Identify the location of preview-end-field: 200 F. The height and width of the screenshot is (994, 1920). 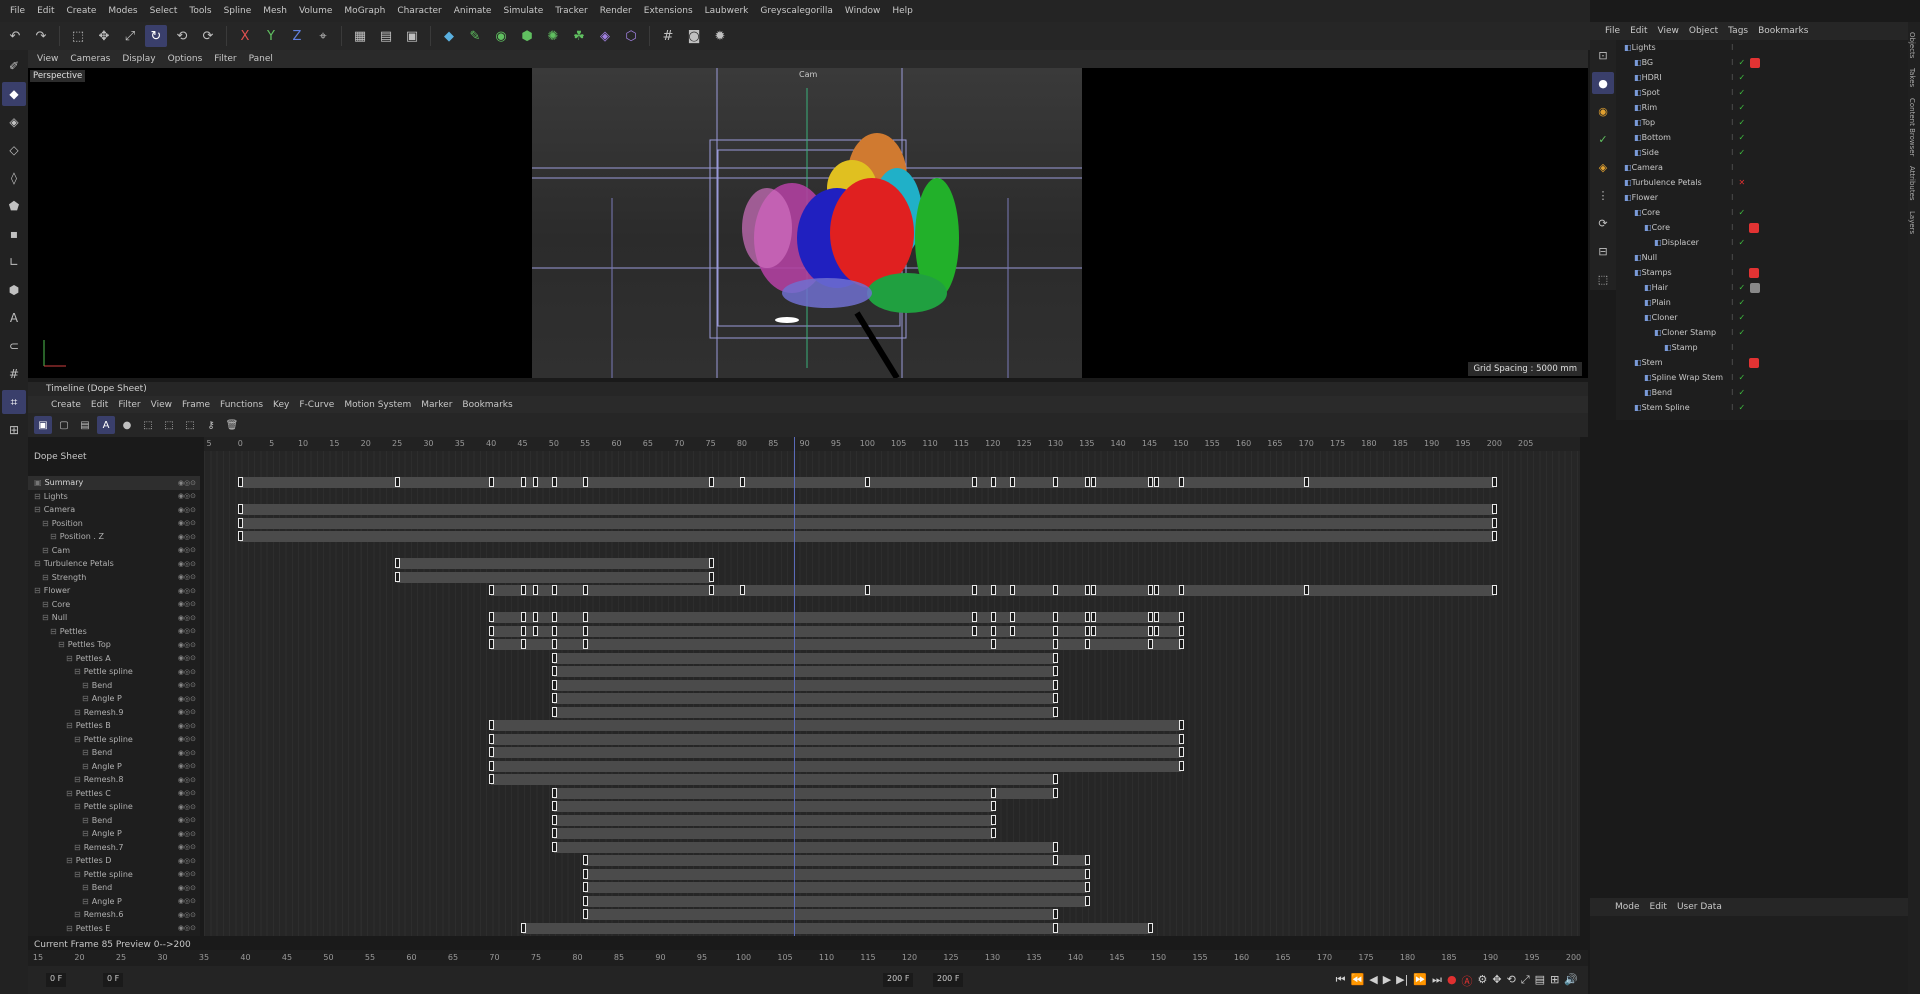
(898, 980).